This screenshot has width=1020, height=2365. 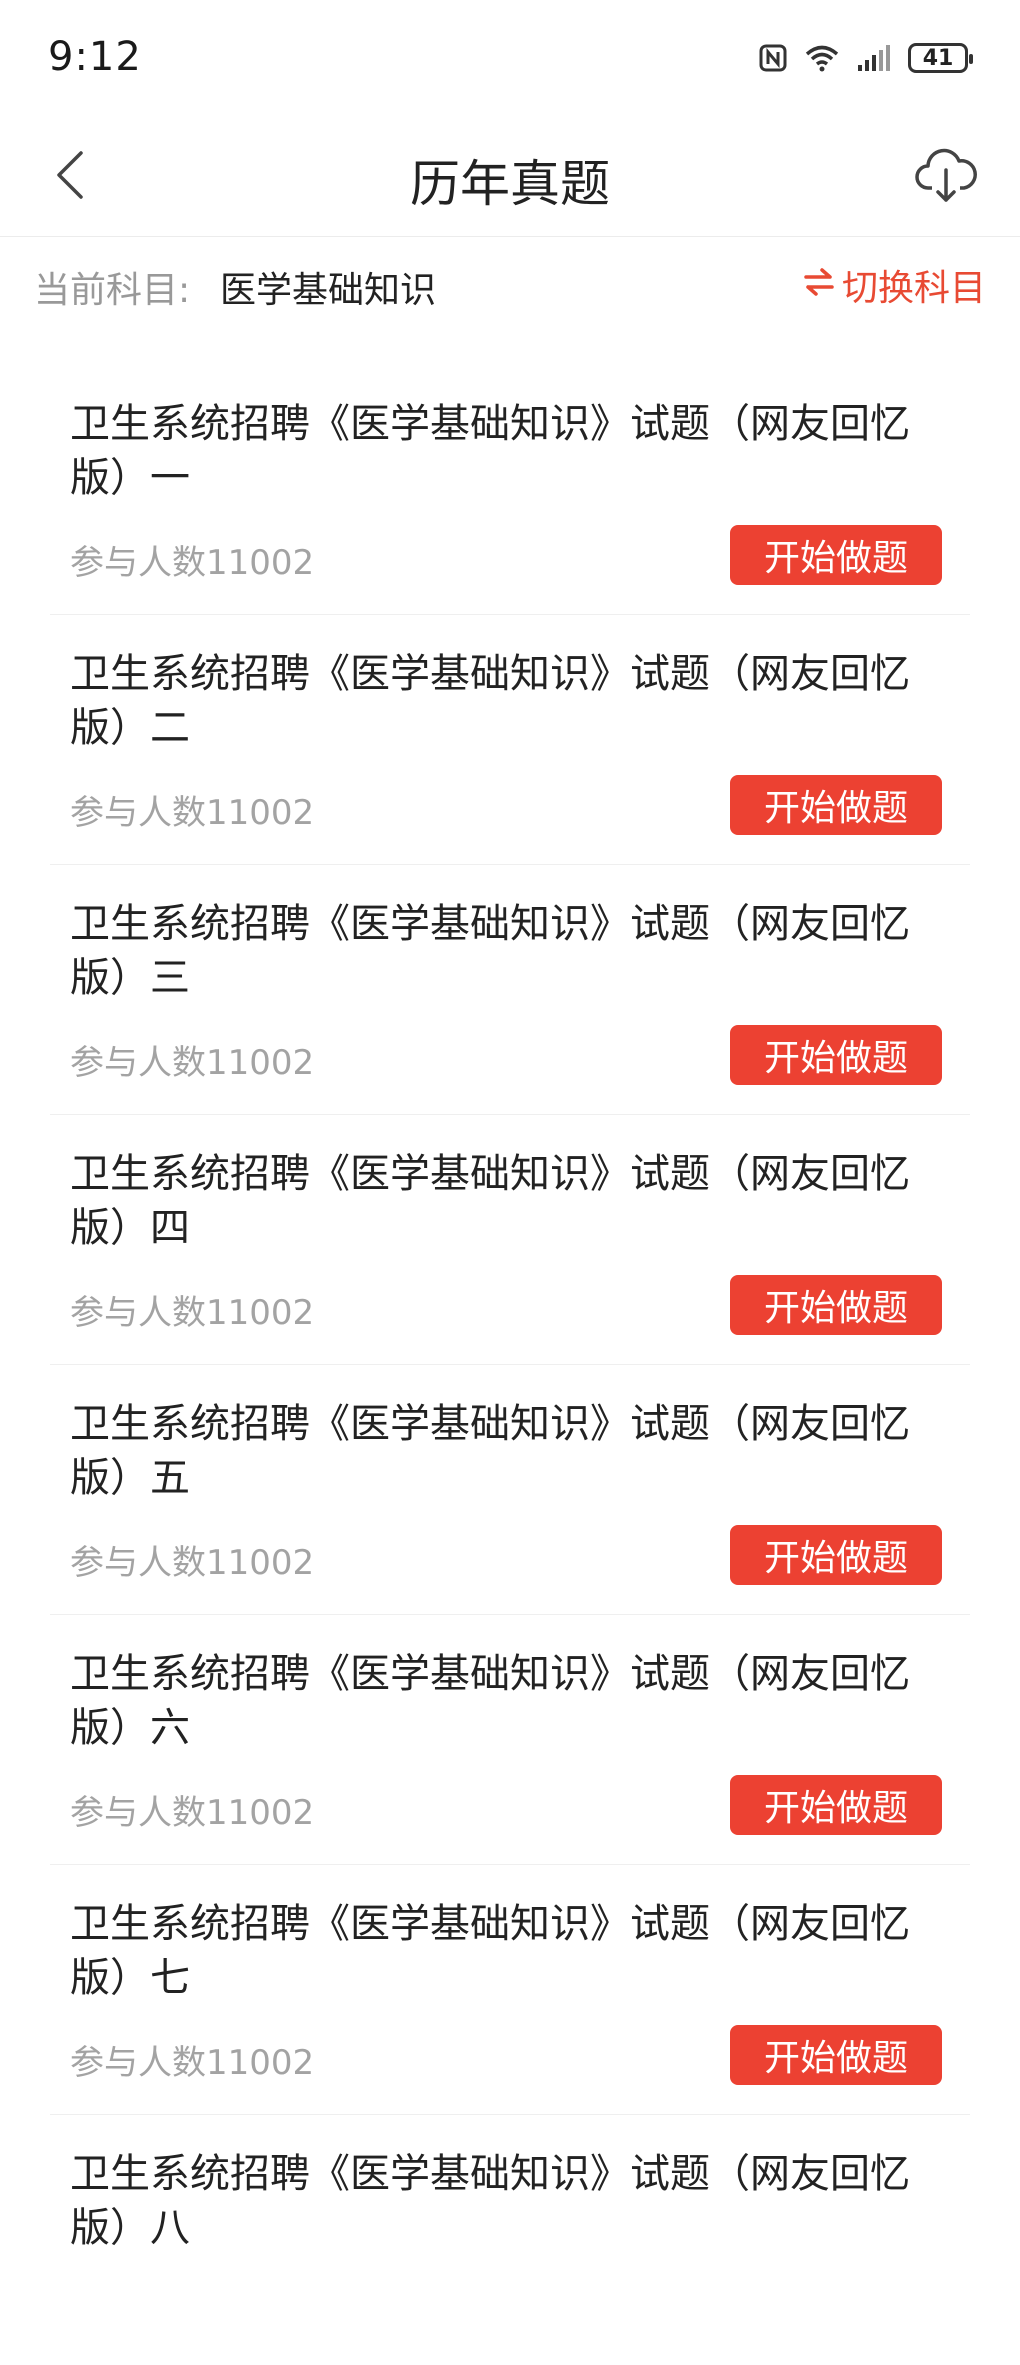 I want to click on list-item: 卫生系统招聘《医学基础知识》试题（网友回忆版）六 参与人数11002 开始做题, so click(x=510, y=1740).